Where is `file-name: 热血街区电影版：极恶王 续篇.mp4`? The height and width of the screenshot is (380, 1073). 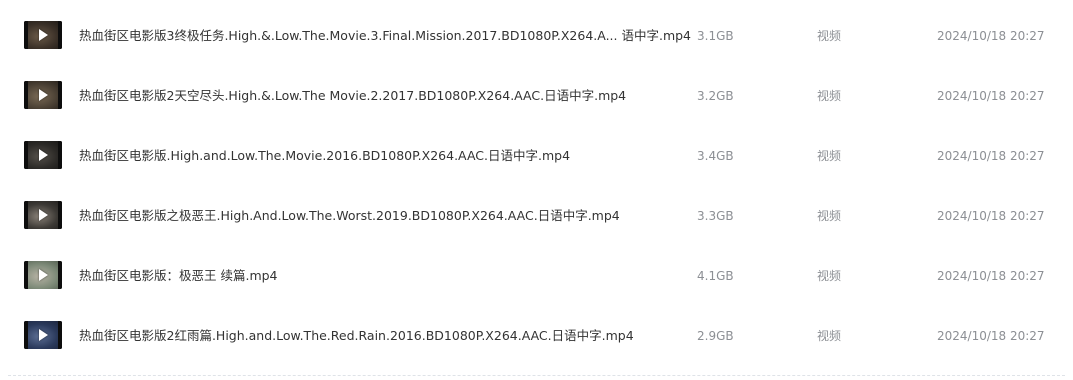 file-name: 热血街区电影版：极恶王 续篇.mp4 is located at coordinates (178, 276).